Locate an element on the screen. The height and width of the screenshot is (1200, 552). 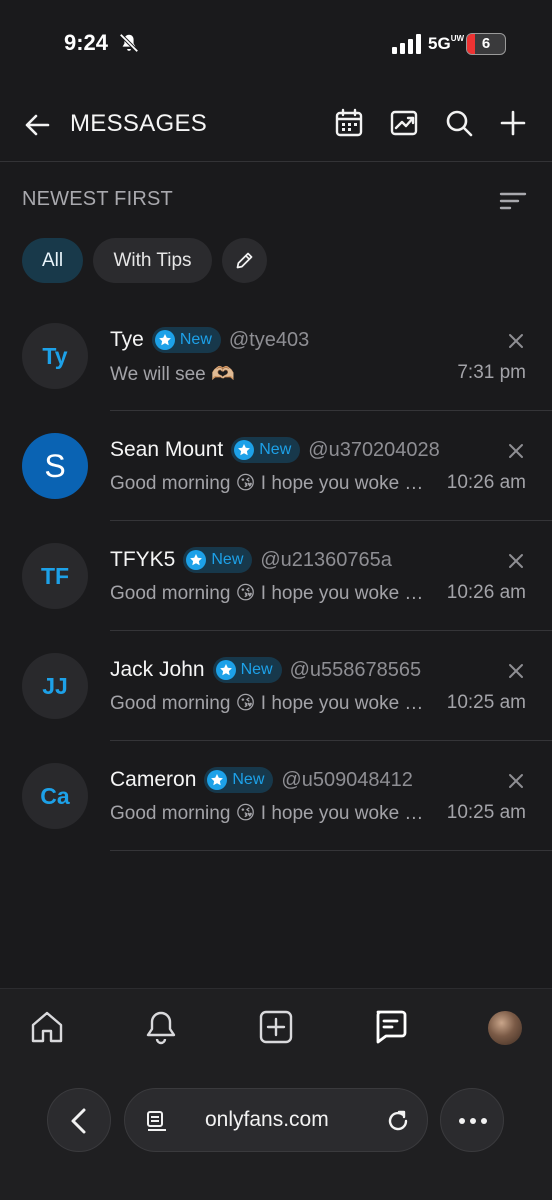
chevron-left-icon is located at coordinates (78, 1121).